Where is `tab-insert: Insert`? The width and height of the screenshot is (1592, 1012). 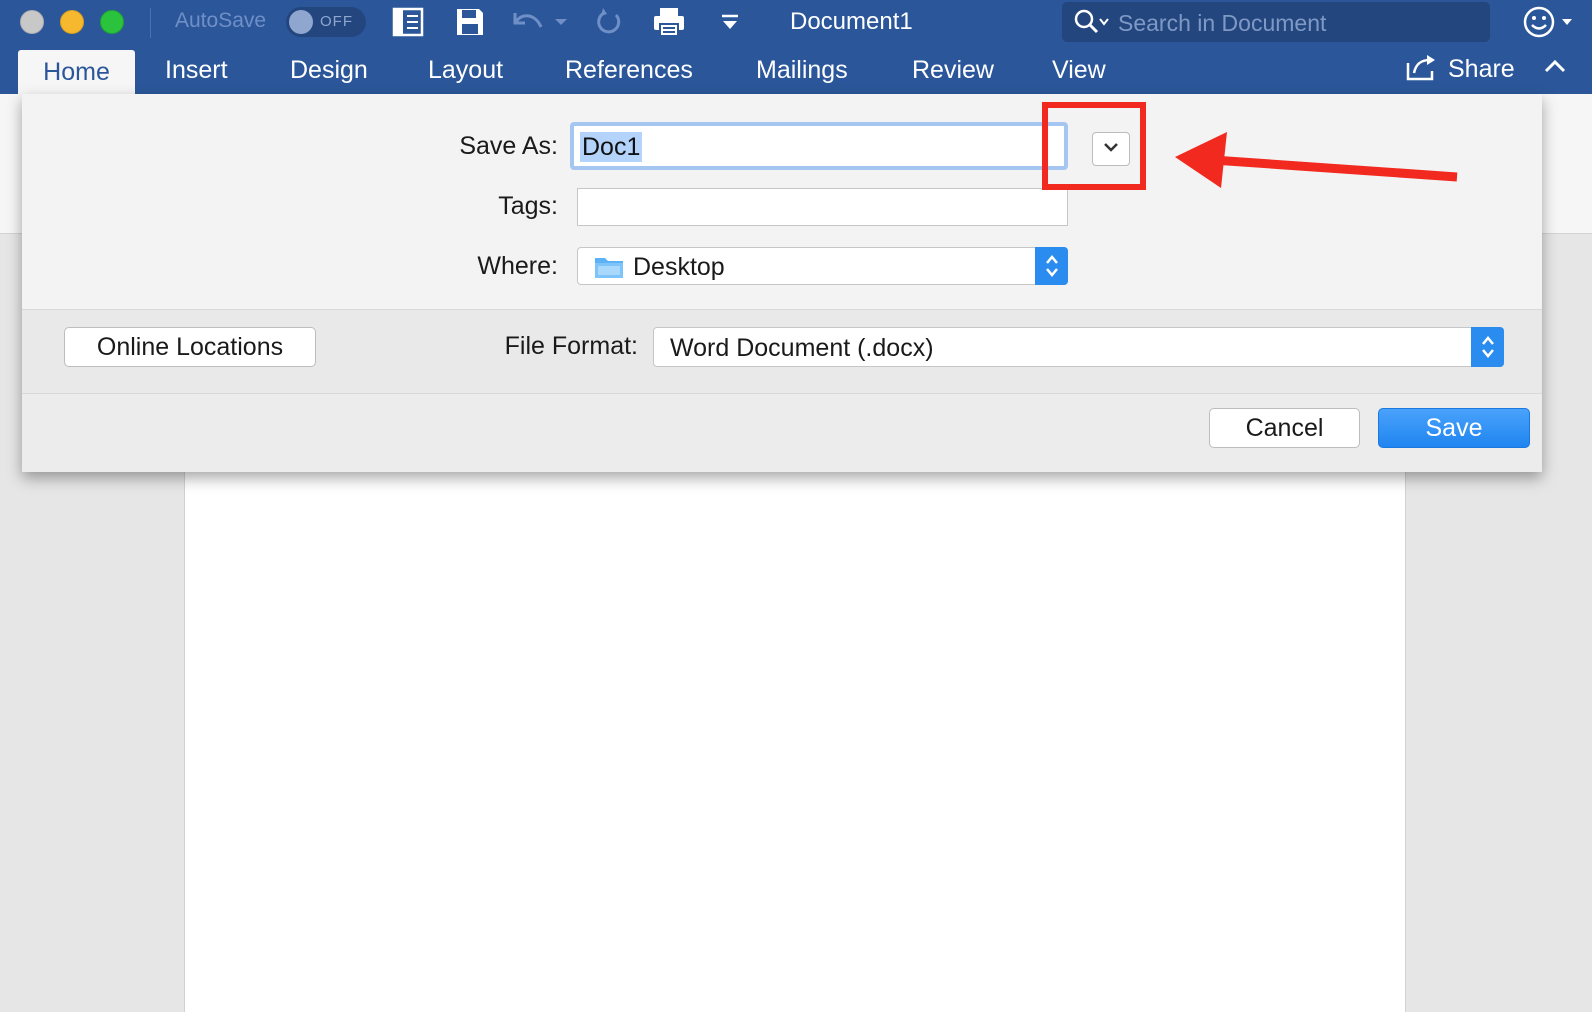
tab-insert: Insert is located at coordinates (196, 70).